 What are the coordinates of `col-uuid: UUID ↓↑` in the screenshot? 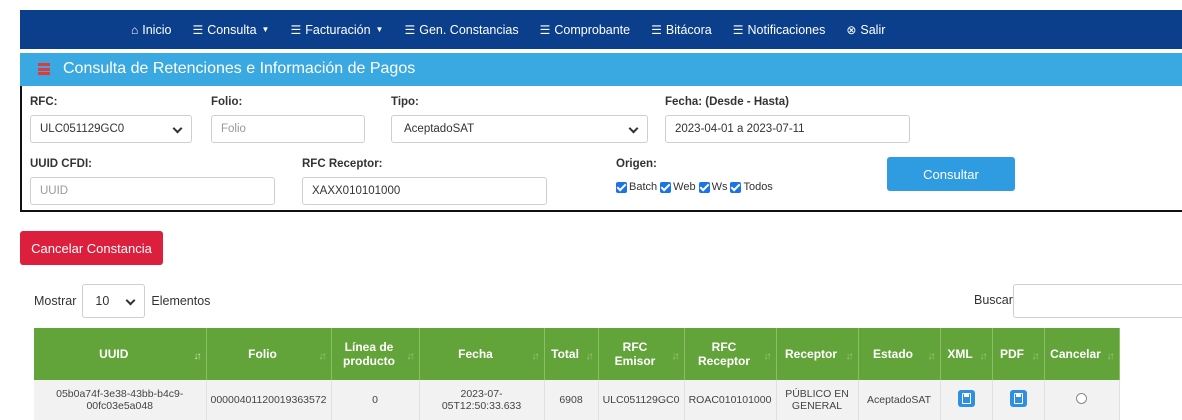 It's located at (120, 354).